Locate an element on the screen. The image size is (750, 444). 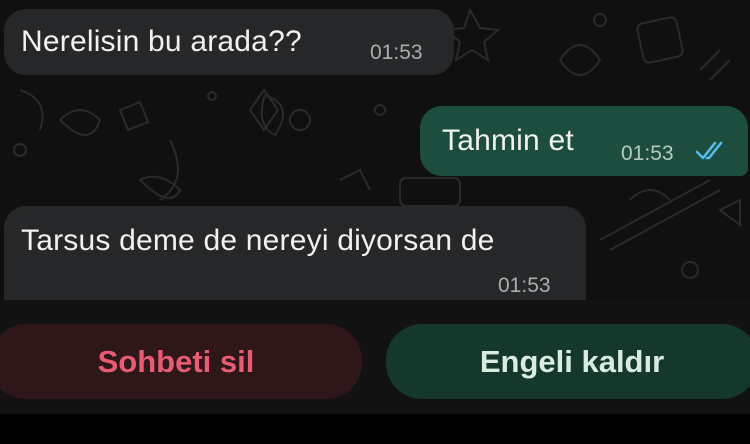
message-bubble-incoming: Nerelisin bu arada?? 01:53 is located at coordinates (229, 42).